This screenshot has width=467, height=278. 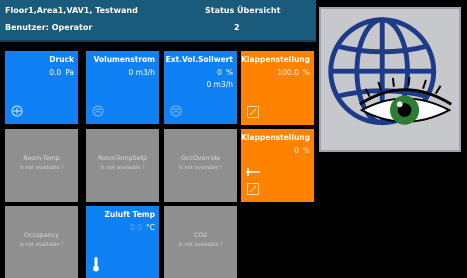 I want to click on ext-vol-value2: 0 m3/h, so click(x=219, y=84).